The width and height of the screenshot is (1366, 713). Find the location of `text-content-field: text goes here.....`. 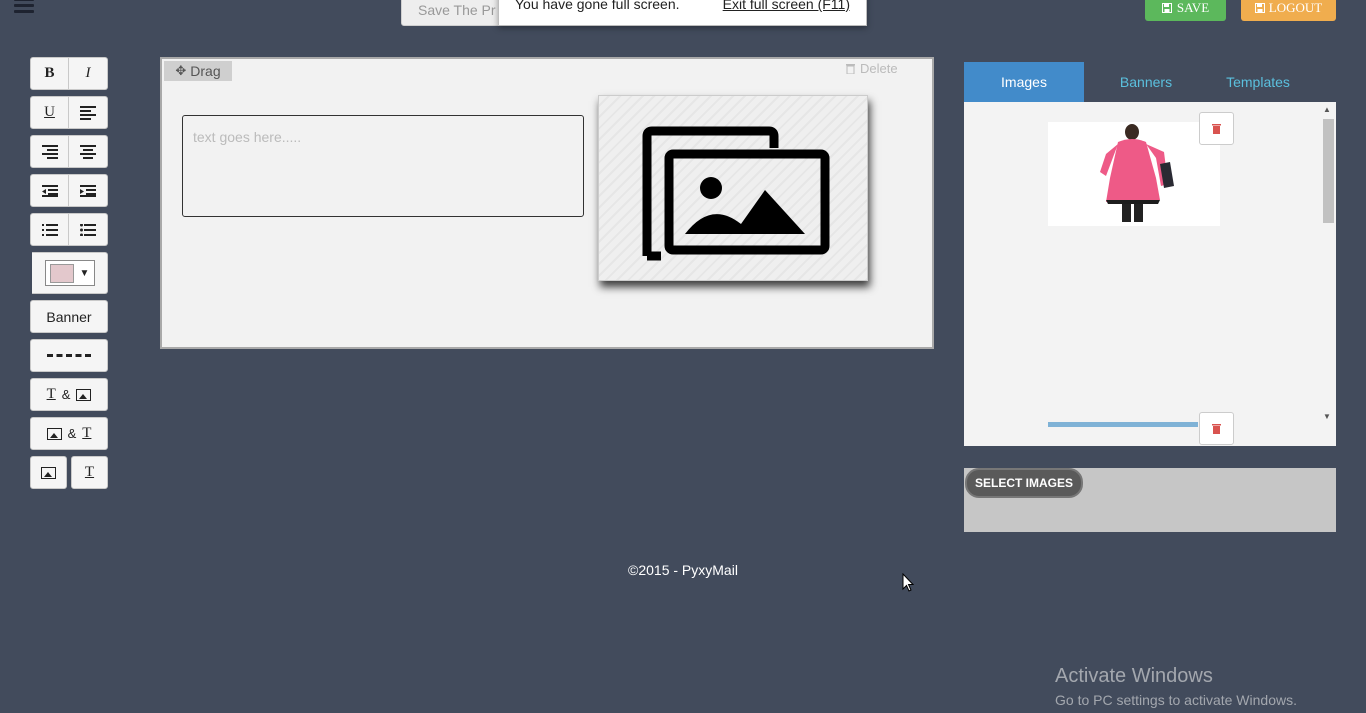

text-content-field: text goes here..... is located at coordinates (383, 166).